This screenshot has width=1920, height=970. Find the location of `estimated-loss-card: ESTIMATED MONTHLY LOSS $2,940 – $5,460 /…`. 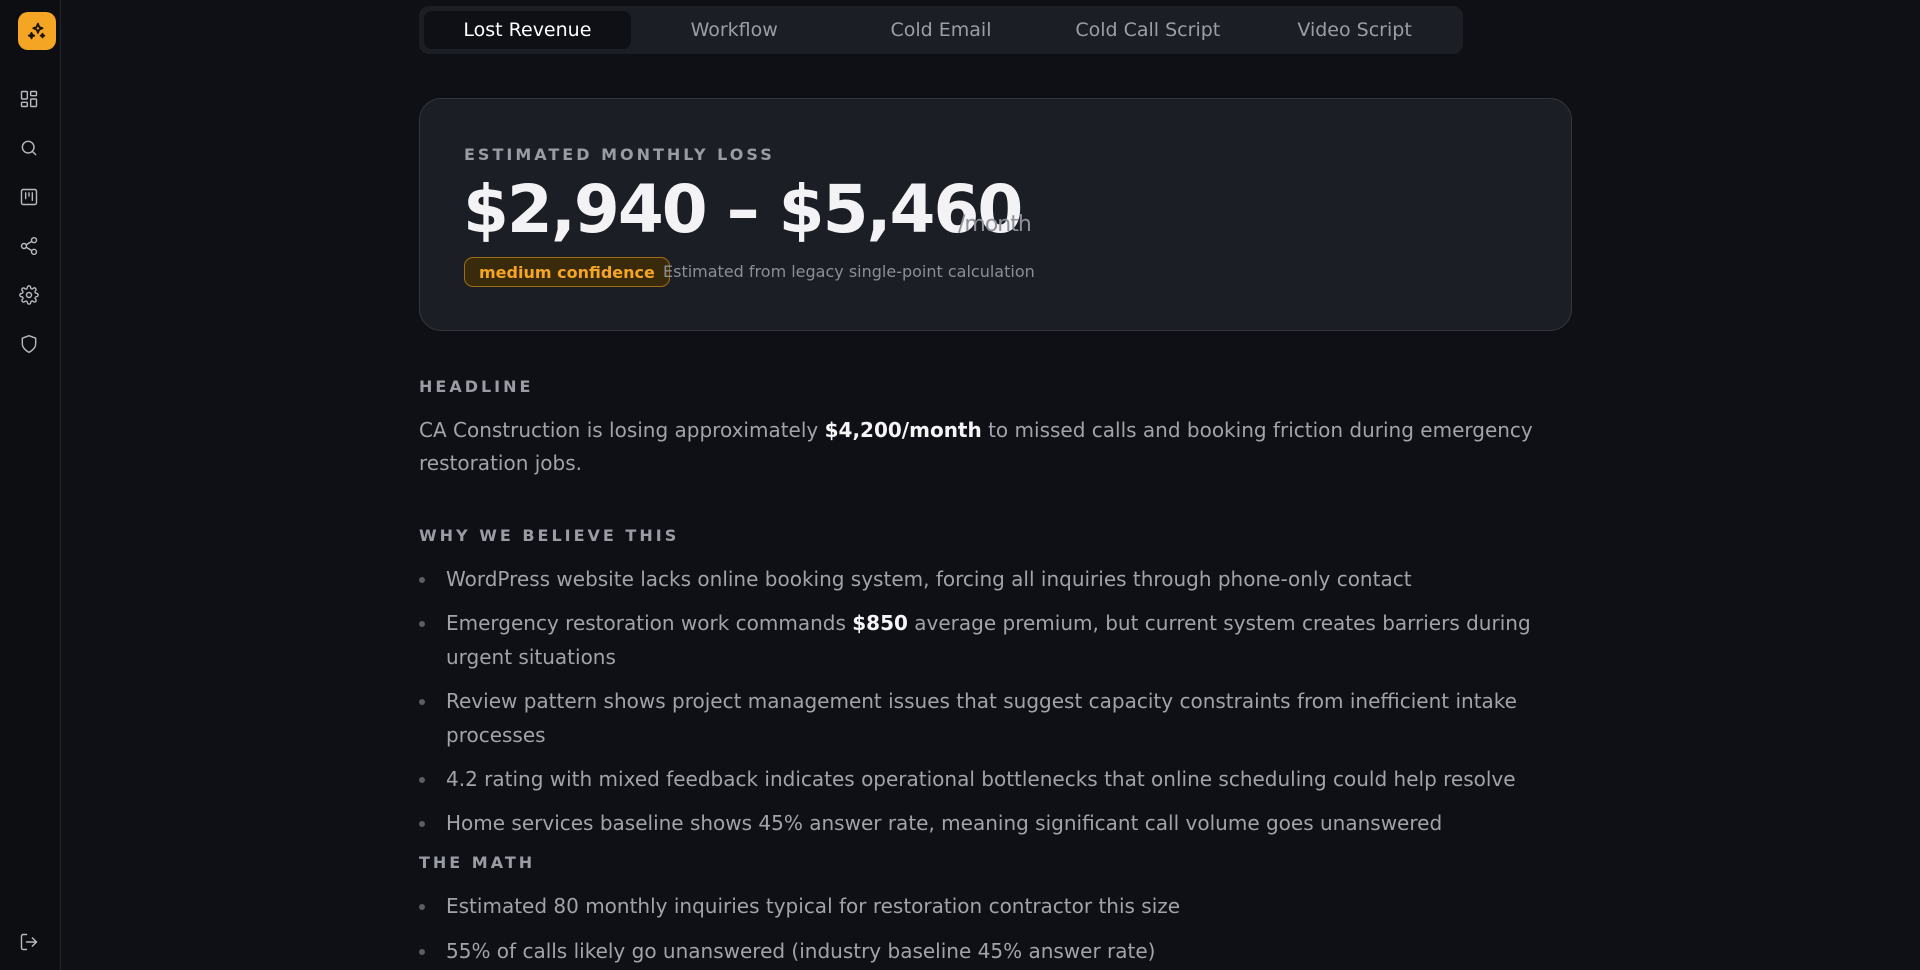

estimated-loss-card: ESTIMATED MONTHLY LOSS $2,940 – $5,460 /… is located at coordinates (995, 214).